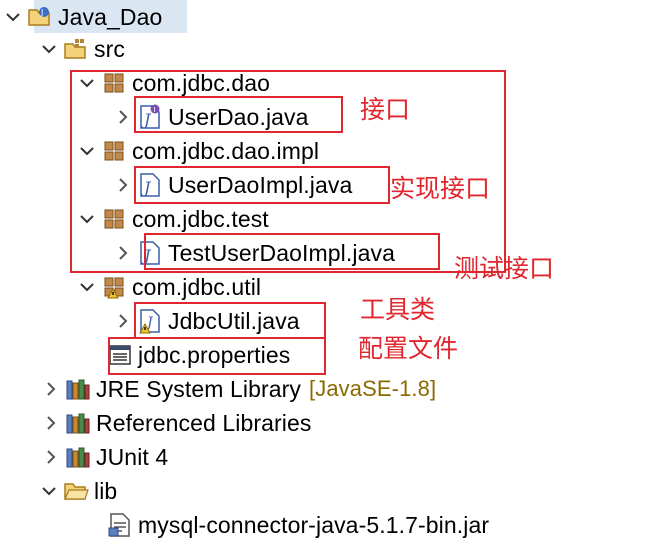 The height and width of the screenshot is (542, 669). I want to click on annotation-interface: 接口, so click(385, 109).